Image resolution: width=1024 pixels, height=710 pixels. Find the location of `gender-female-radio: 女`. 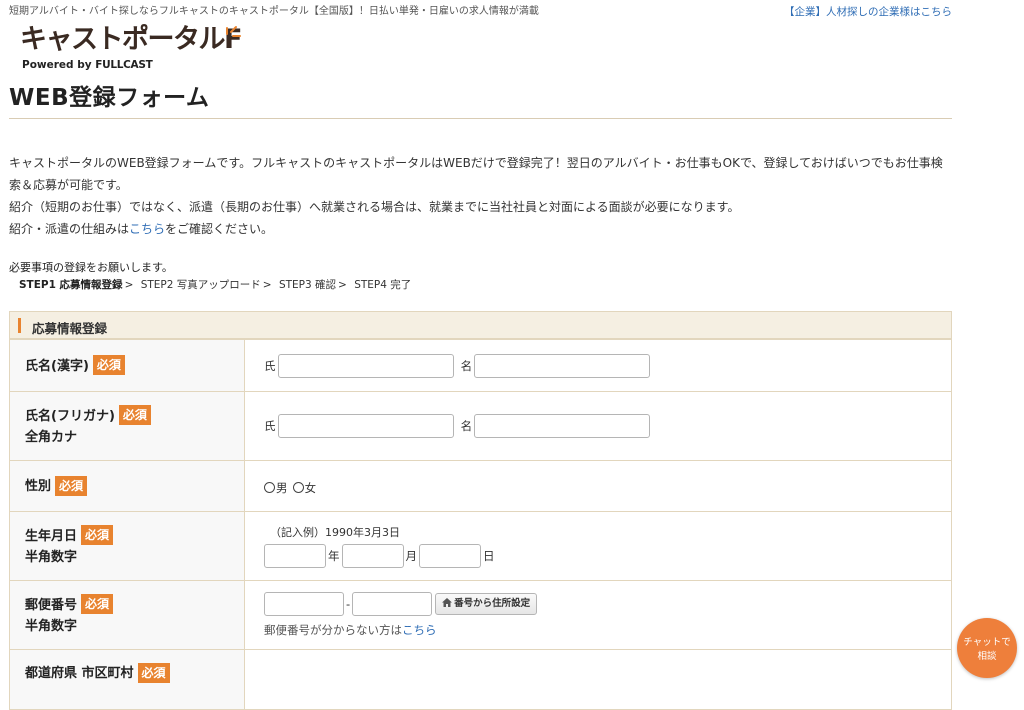

gender-female-radio: 女 is located at coordinates (304, 487).